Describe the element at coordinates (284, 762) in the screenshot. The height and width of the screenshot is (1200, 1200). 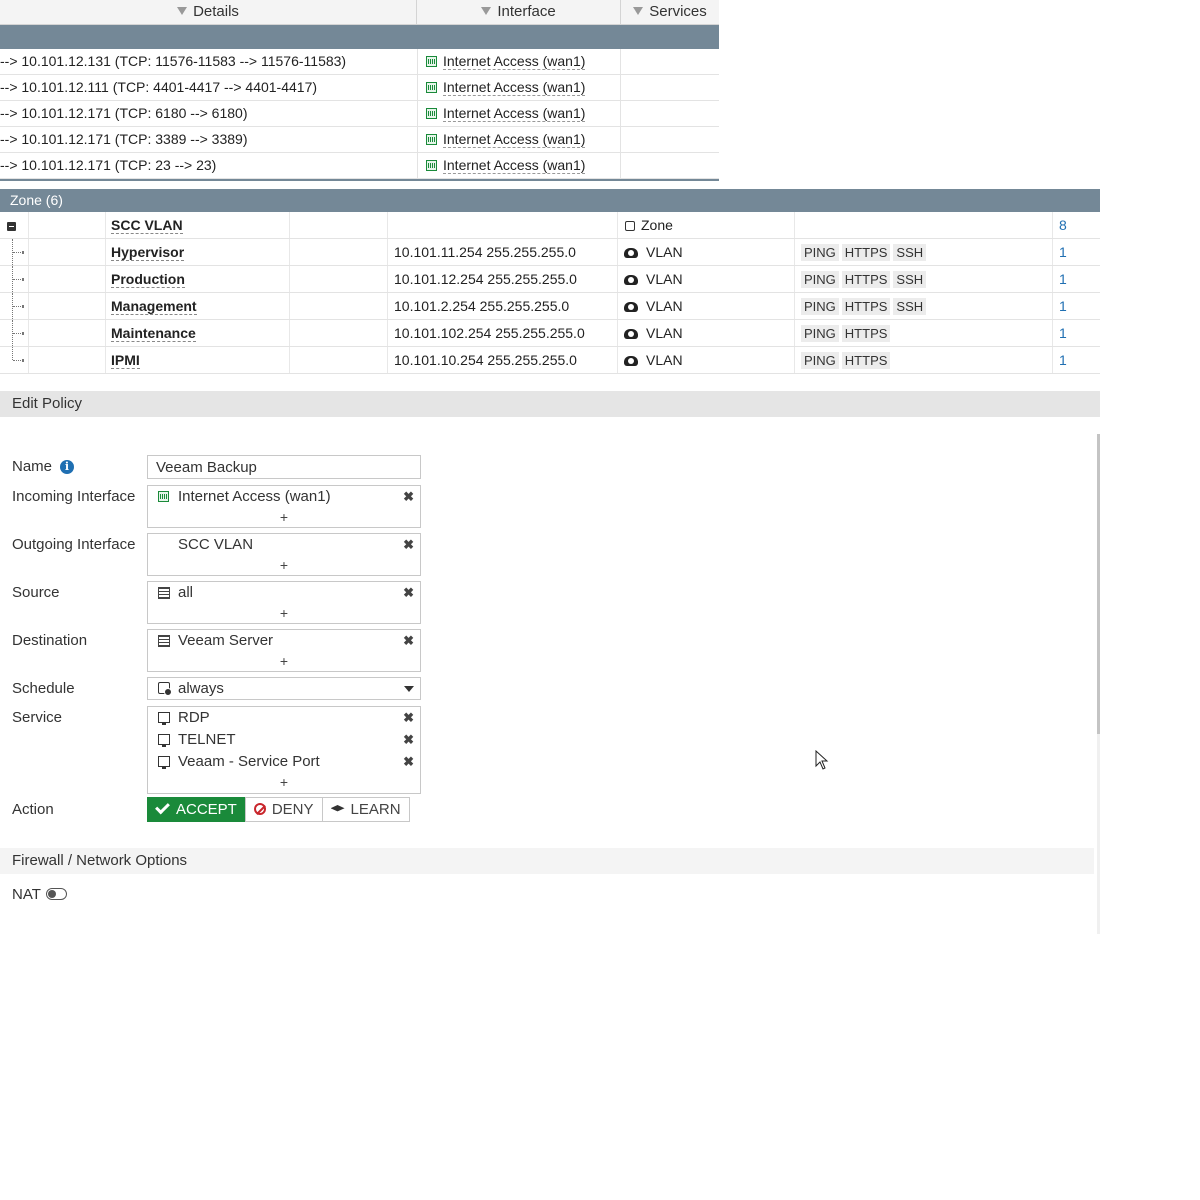
I see `service-entry: Veaam - Service Port ✖` at that location.